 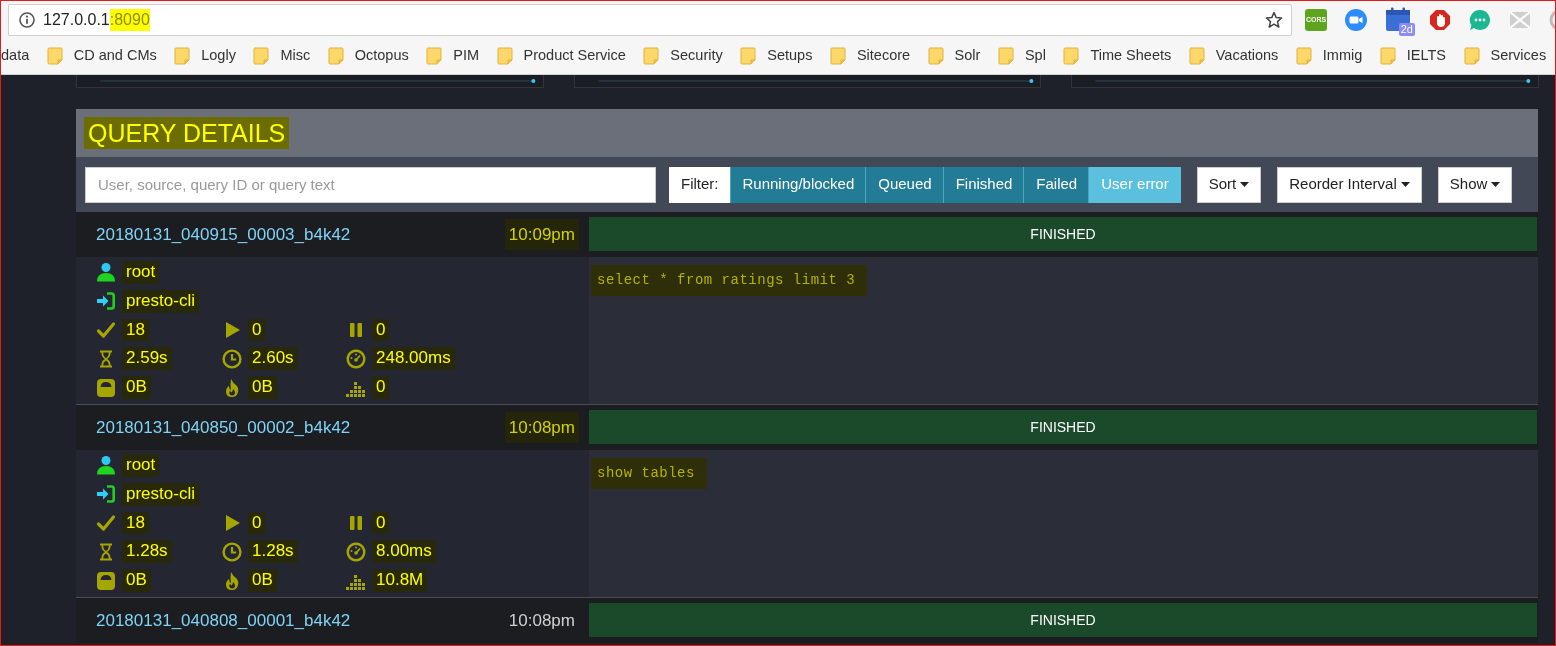 I want to click on dropdown-button: Show, so click(x=1475, y=184).